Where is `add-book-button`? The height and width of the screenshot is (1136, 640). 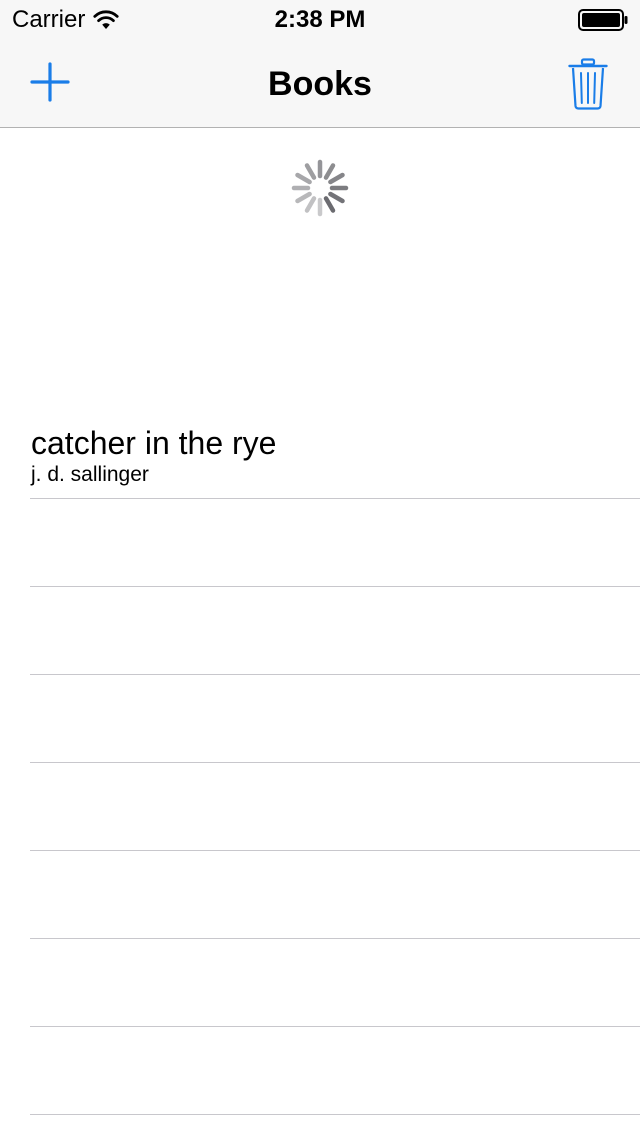
add-book-button is located at coordinates (50, 82).